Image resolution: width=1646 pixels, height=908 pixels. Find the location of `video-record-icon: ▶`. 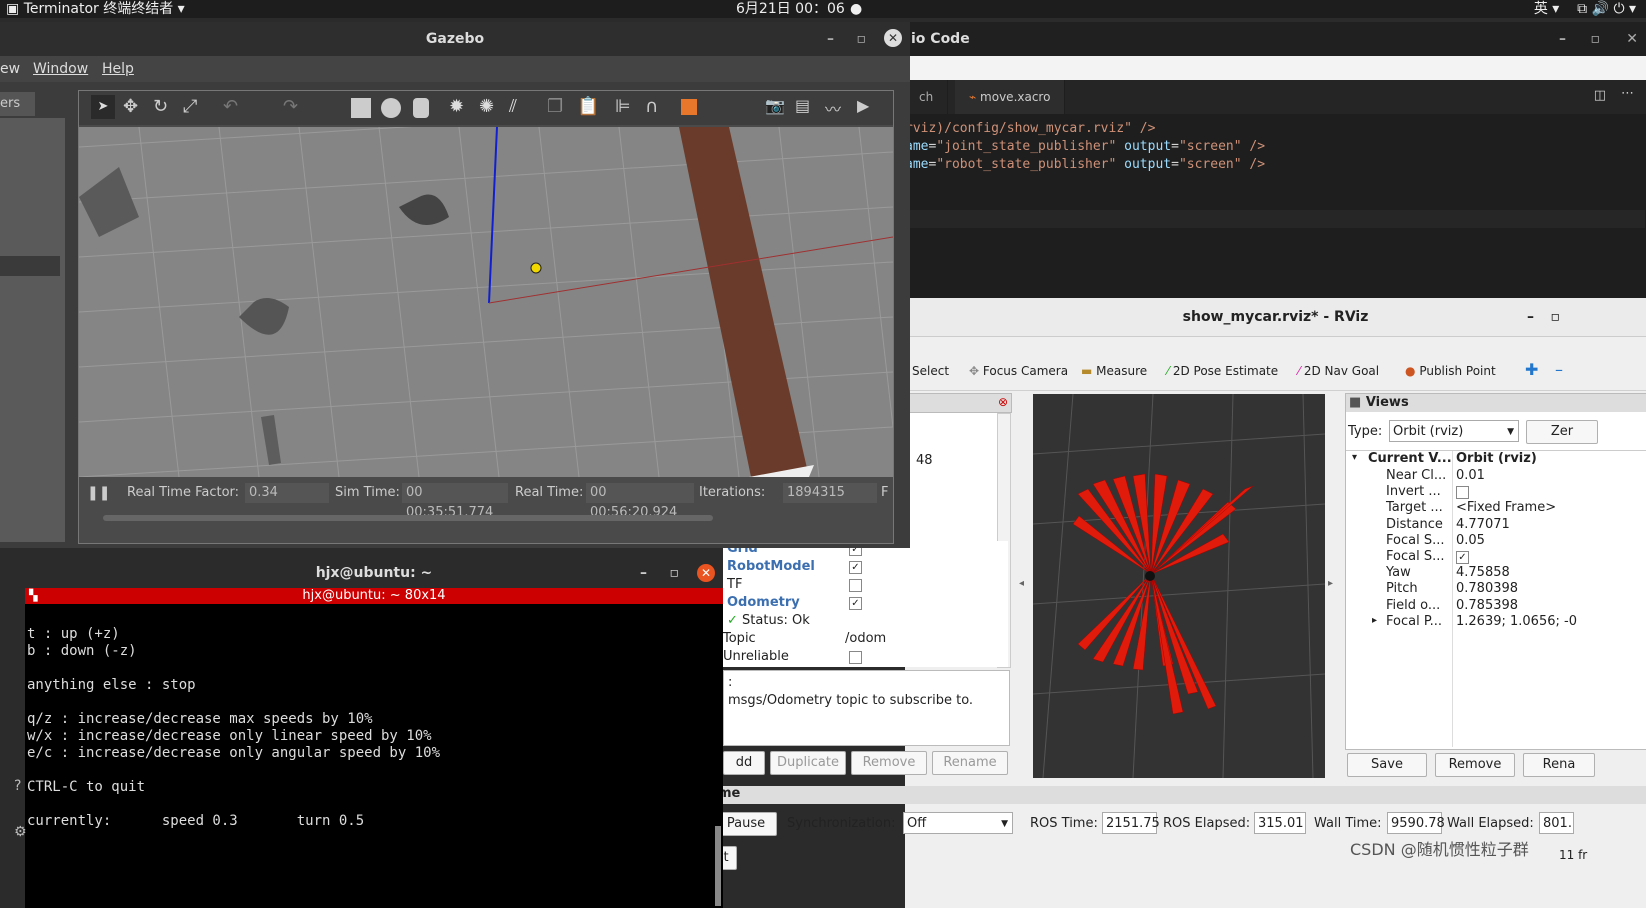

video-record-icon: ▶ is located at coordinates (863, 105).